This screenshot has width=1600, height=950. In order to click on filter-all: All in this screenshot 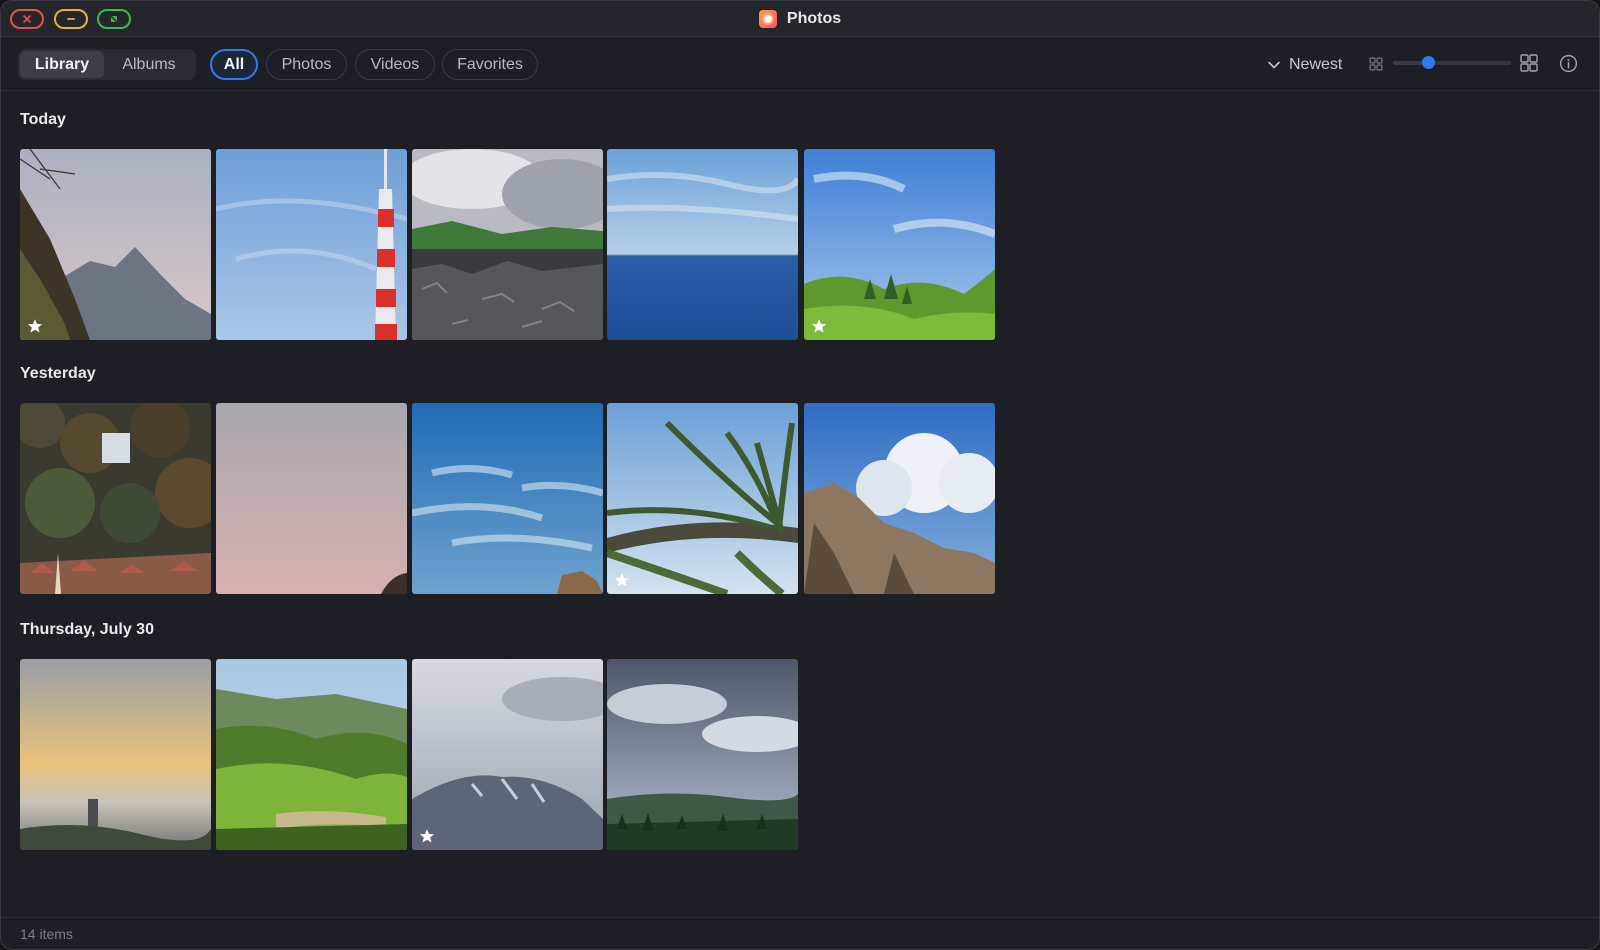, I will do `click(234, 64)`.